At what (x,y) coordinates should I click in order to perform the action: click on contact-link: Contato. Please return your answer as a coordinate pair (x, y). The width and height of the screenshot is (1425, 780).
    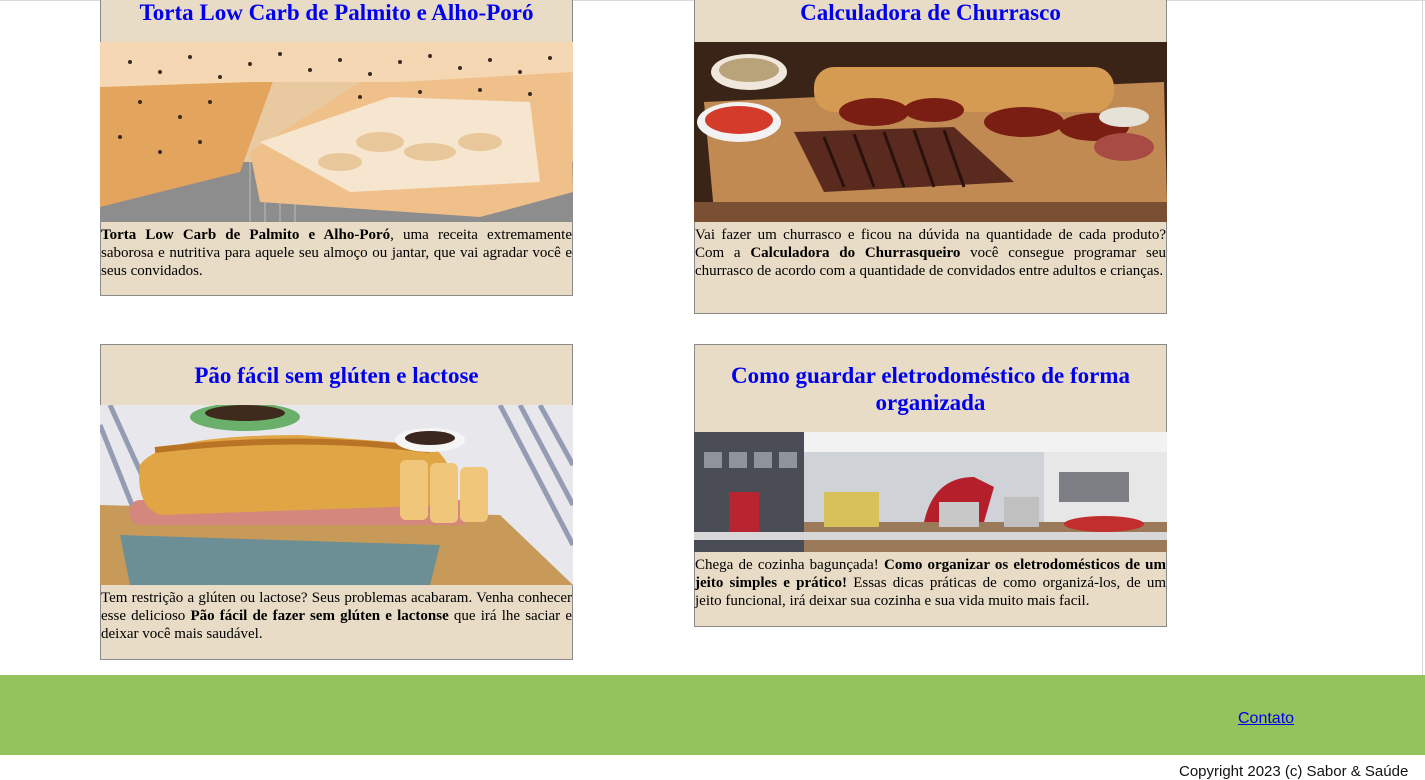
    Looking at the image, I should click on (1266, 719).